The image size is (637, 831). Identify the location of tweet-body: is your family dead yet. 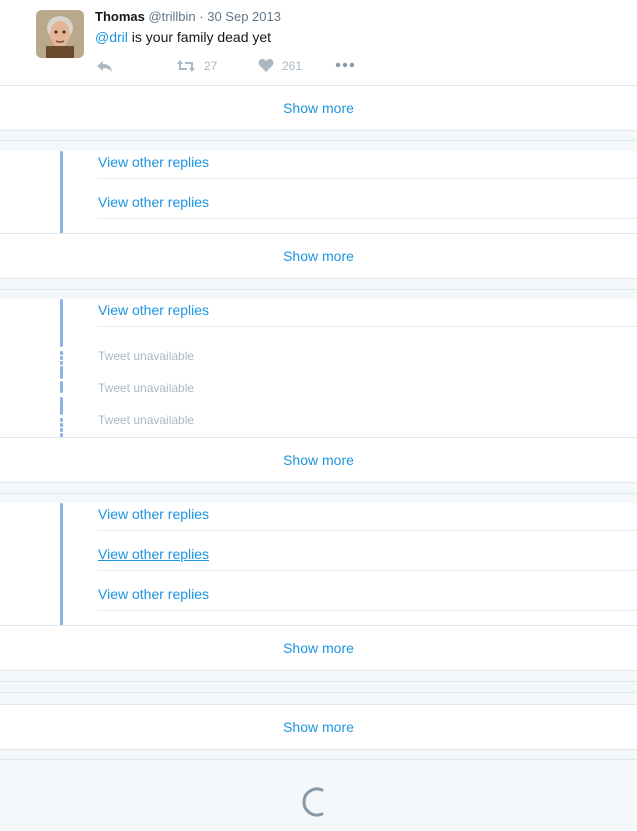
(199, 37).